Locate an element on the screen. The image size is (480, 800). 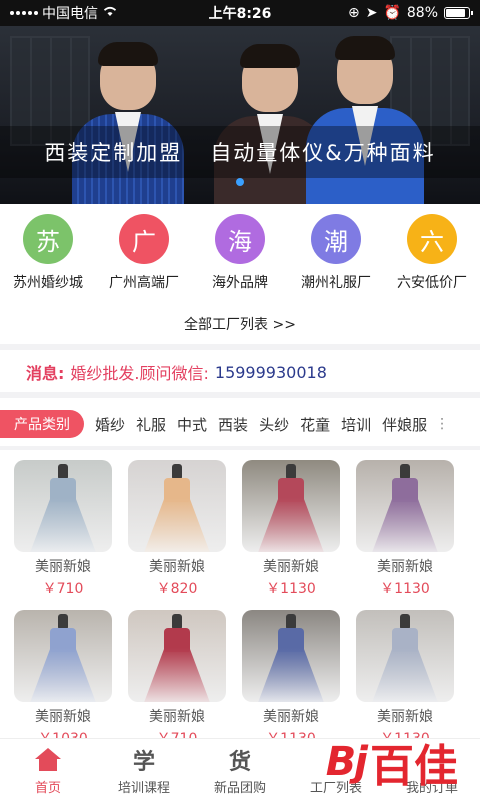
product-card: 美丽新娘 ￥710 is located at coordinates (63, 529).